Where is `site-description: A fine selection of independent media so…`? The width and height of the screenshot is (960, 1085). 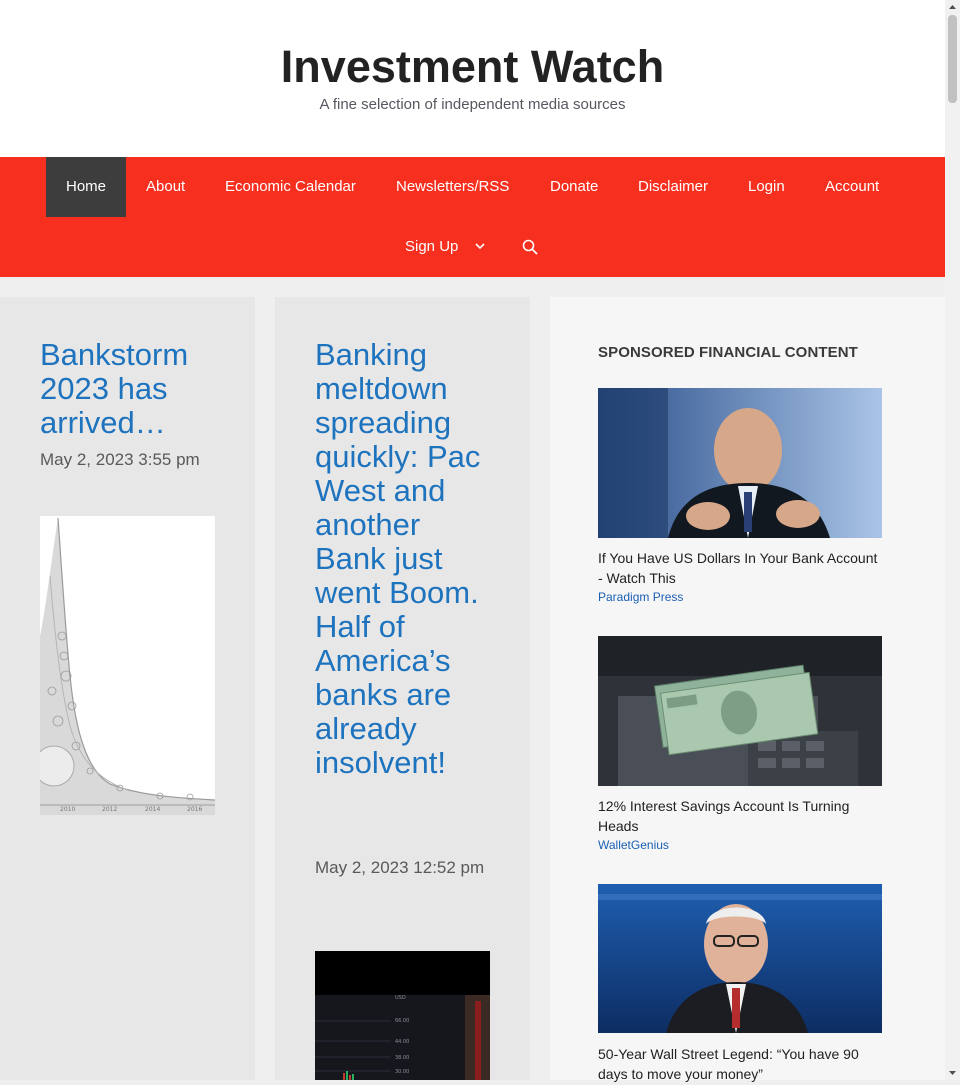
site-description: A fine selection of independent media so… is located at coordinates (472, 104).